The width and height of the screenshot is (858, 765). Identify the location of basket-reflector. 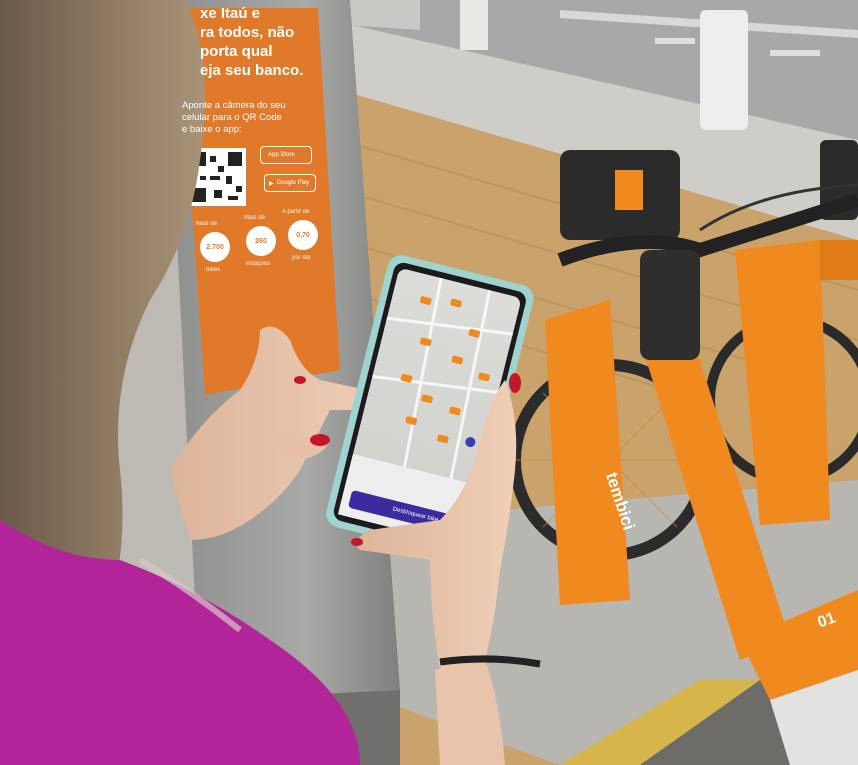
(629, 190).